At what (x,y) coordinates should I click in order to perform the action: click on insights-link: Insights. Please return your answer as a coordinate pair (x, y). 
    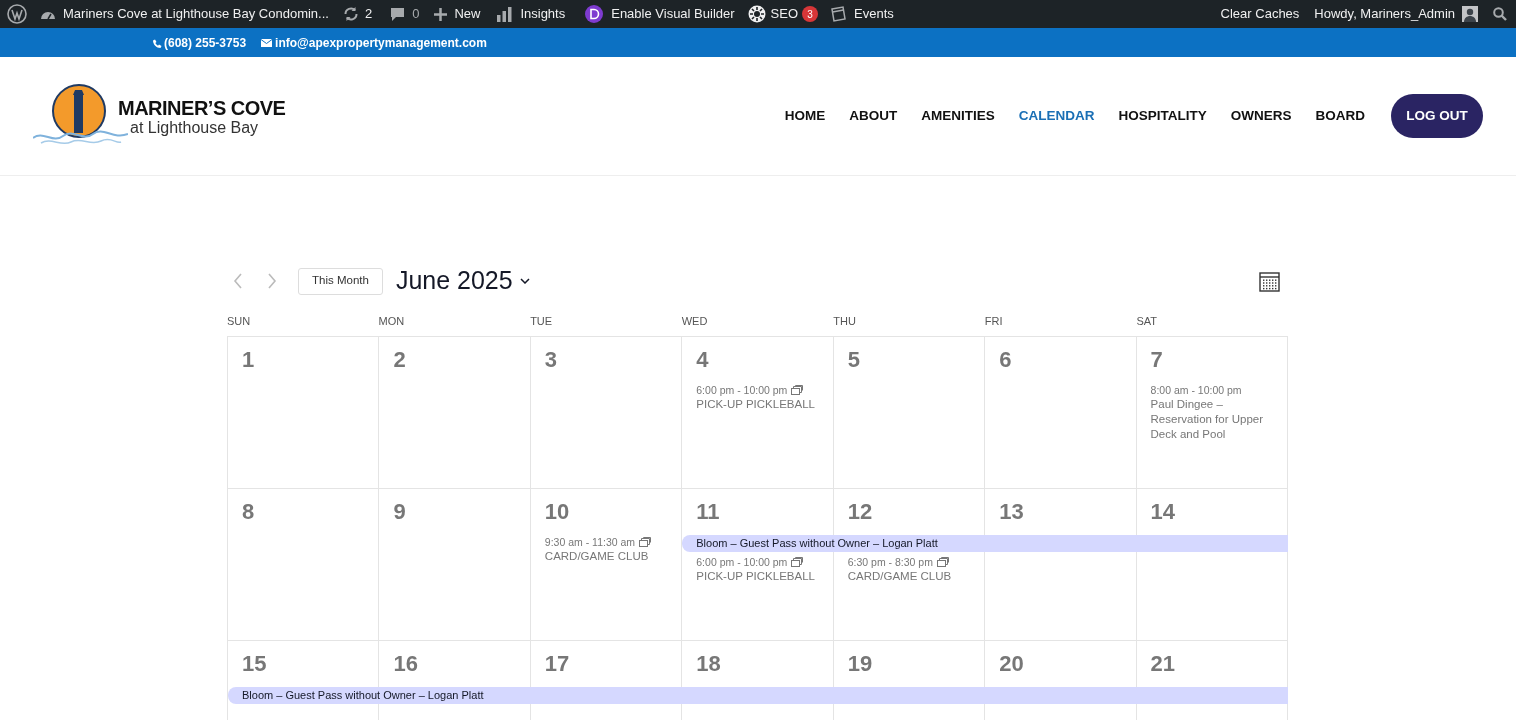
    Looking at the image, I should click on (543, 14).